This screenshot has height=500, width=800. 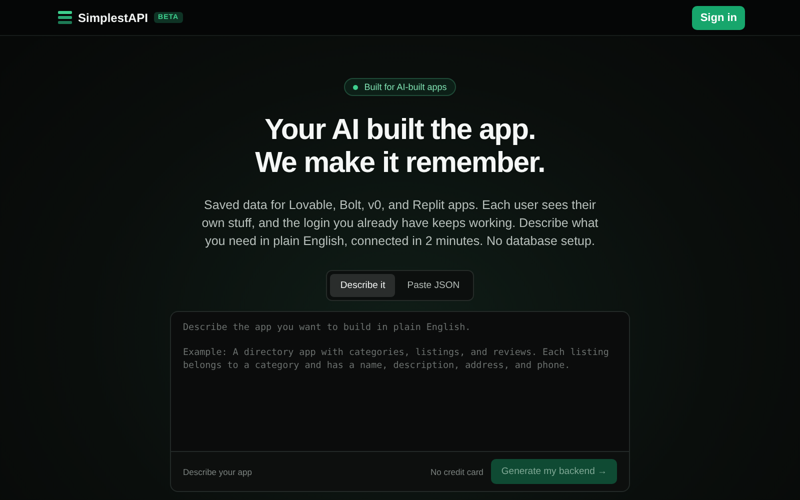 I want to click on hero-description: Saved data for Lovable, Bolt, v0, and Replit apps. Each user sees their own stuff, and the login you already have keeps working. Describe what you need in plain English, connected in 2 minutes. No database setup., so click(x=400, y=223).